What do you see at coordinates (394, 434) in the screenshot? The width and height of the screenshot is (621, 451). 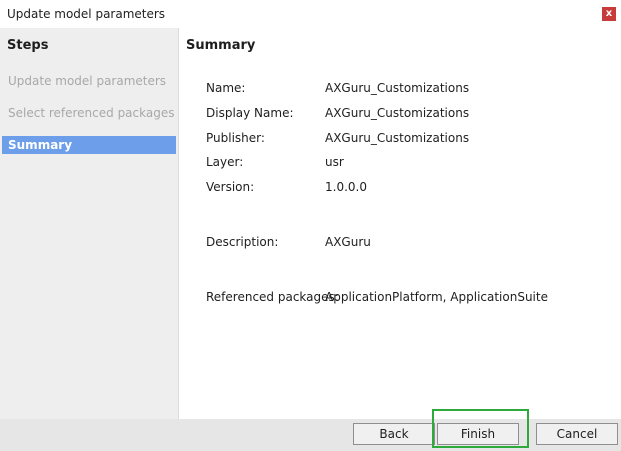 I see `back-button: Back` at bounding box center [394, 434].